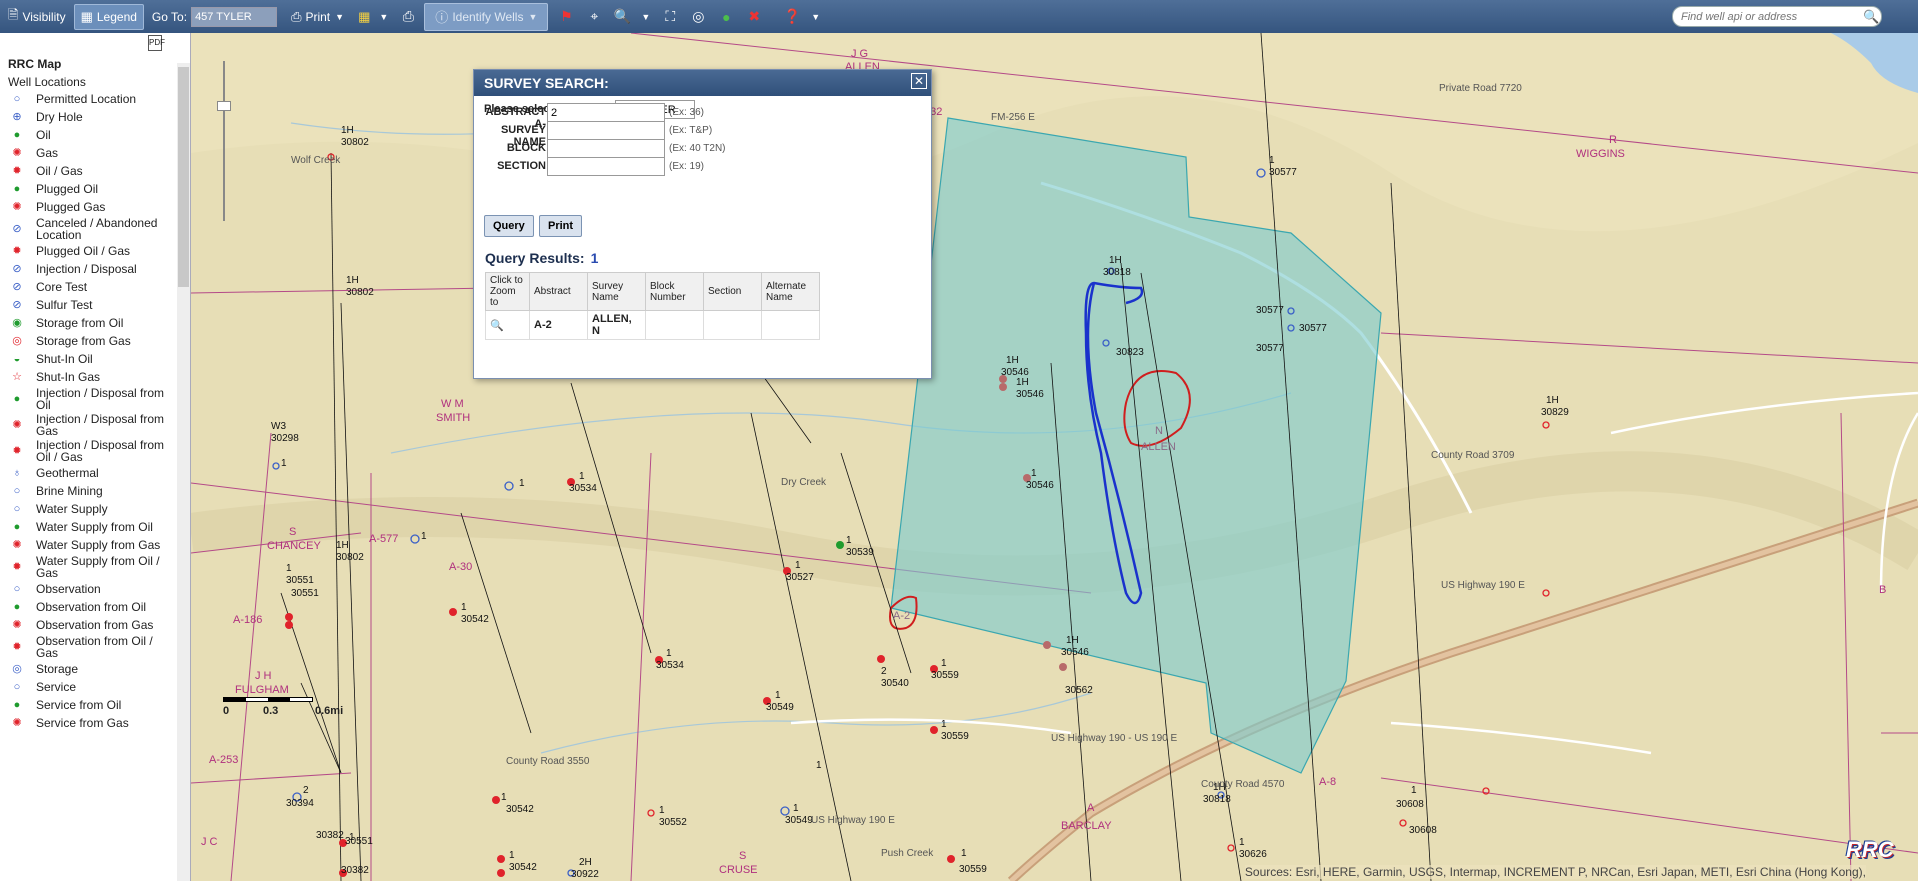 The height and width of the screenshot is (881, 1918). I want to click on legend-item-label: Plugged Gas, so click(71, 207).